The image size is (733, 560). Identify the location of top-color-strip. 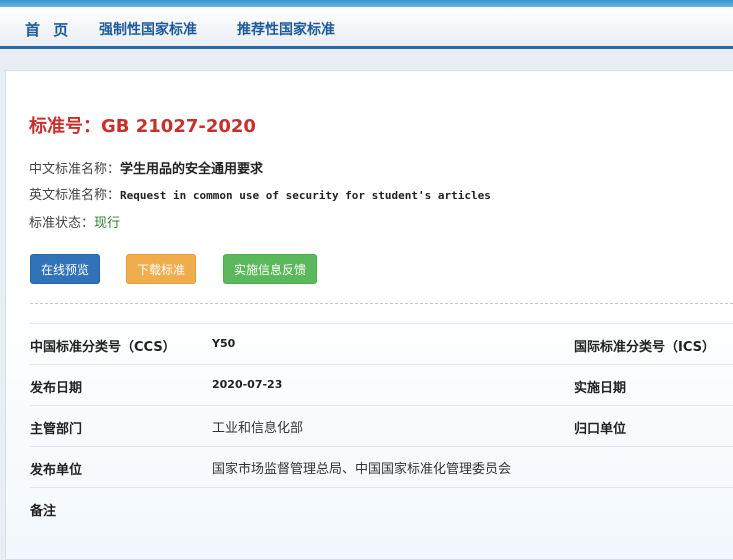
(366, 3).